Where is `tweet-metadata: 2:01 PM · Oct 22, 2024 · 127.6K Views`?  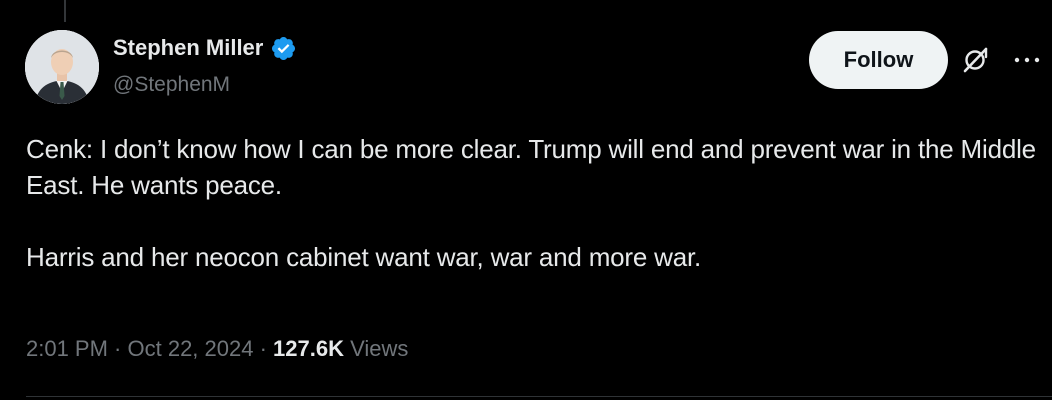 tweet-metadata: 2:01 PM · Oct 22, 2024 · 127.6K Views is located at coordinates (217, 349).